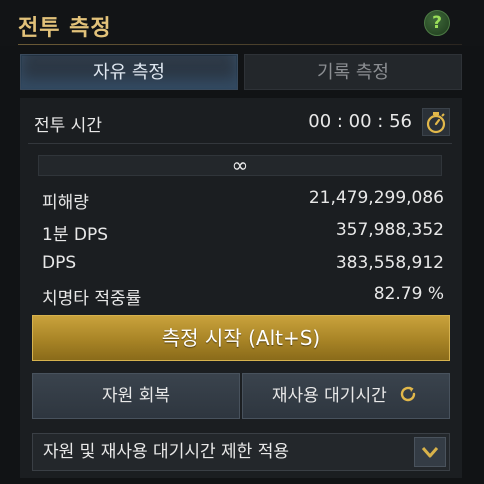 This screenshot has width=484, height=484. What do you see at coordinates (389, 263) in the screenshot?
I see `stat-value-dps: 383,558,912` at bounding box center [389, 263].